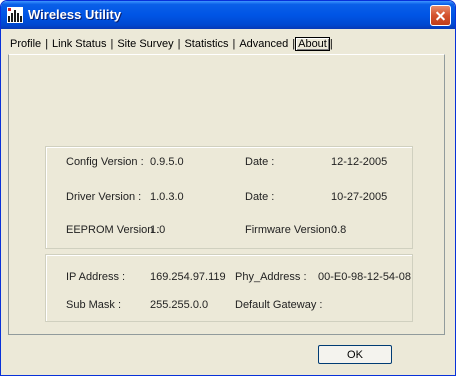 The image size is (456, 376). I want to click on sub-mask-value: 255.255.0.0, so click(179, 305).